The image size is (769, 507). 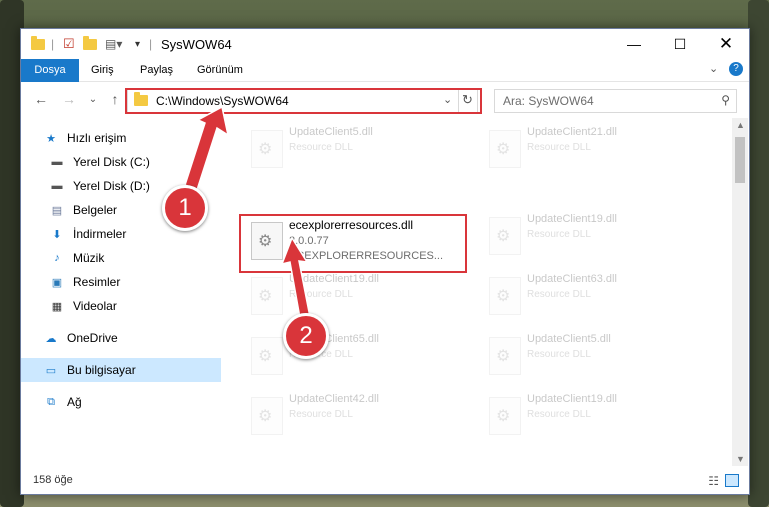 What do you see at coordinates (306, 336) in the screenshot?
I see `callout-badge-2: 2` at bounding box center [306, 336].